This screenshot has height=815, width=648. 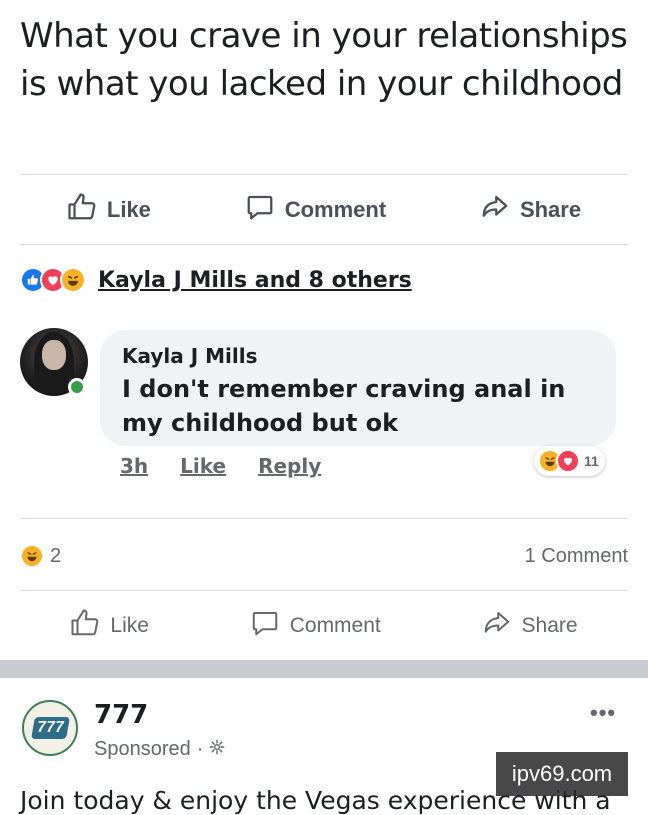 What do you see at coordinates (77, 387) in the screenshot?
I see `online-status-icon` at bounding box center [77, 387].